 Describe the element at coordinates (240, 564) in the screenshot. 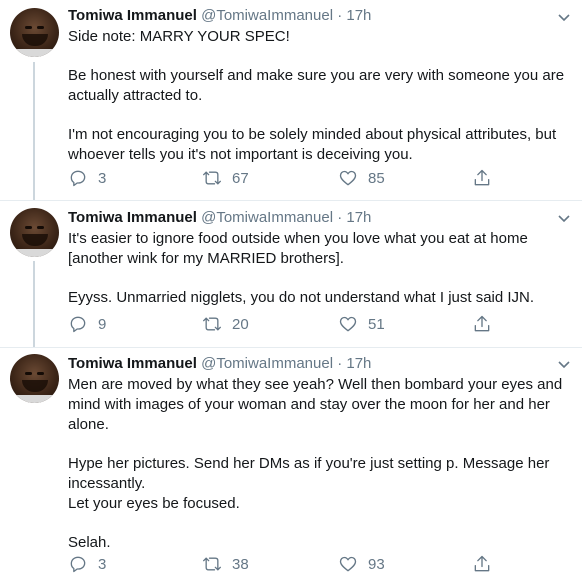

I see `retweet-count: 38` at that location.